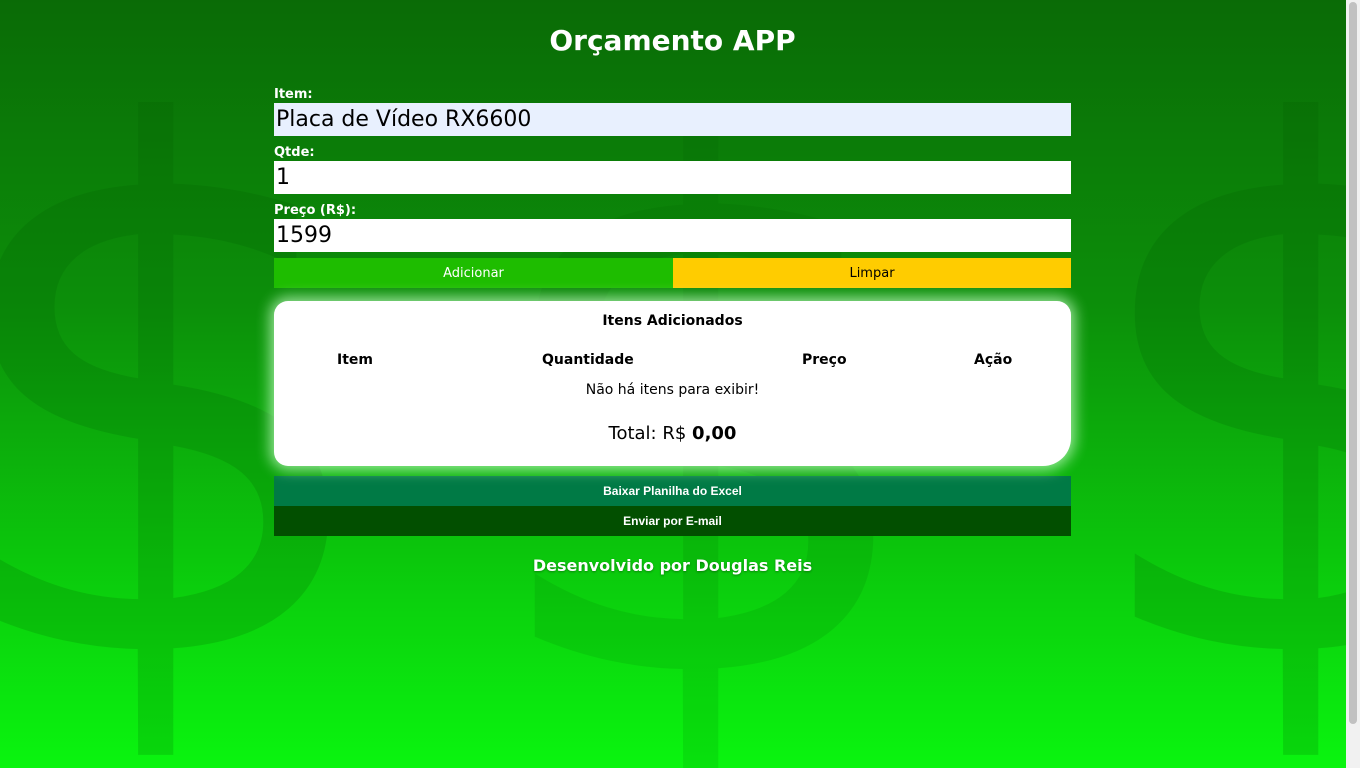 The height and width of the screenshot is (768, 1360). Describe the element at coordinates (824, 360) in the screenshot. I see `column-header-price: Preço` at that location.